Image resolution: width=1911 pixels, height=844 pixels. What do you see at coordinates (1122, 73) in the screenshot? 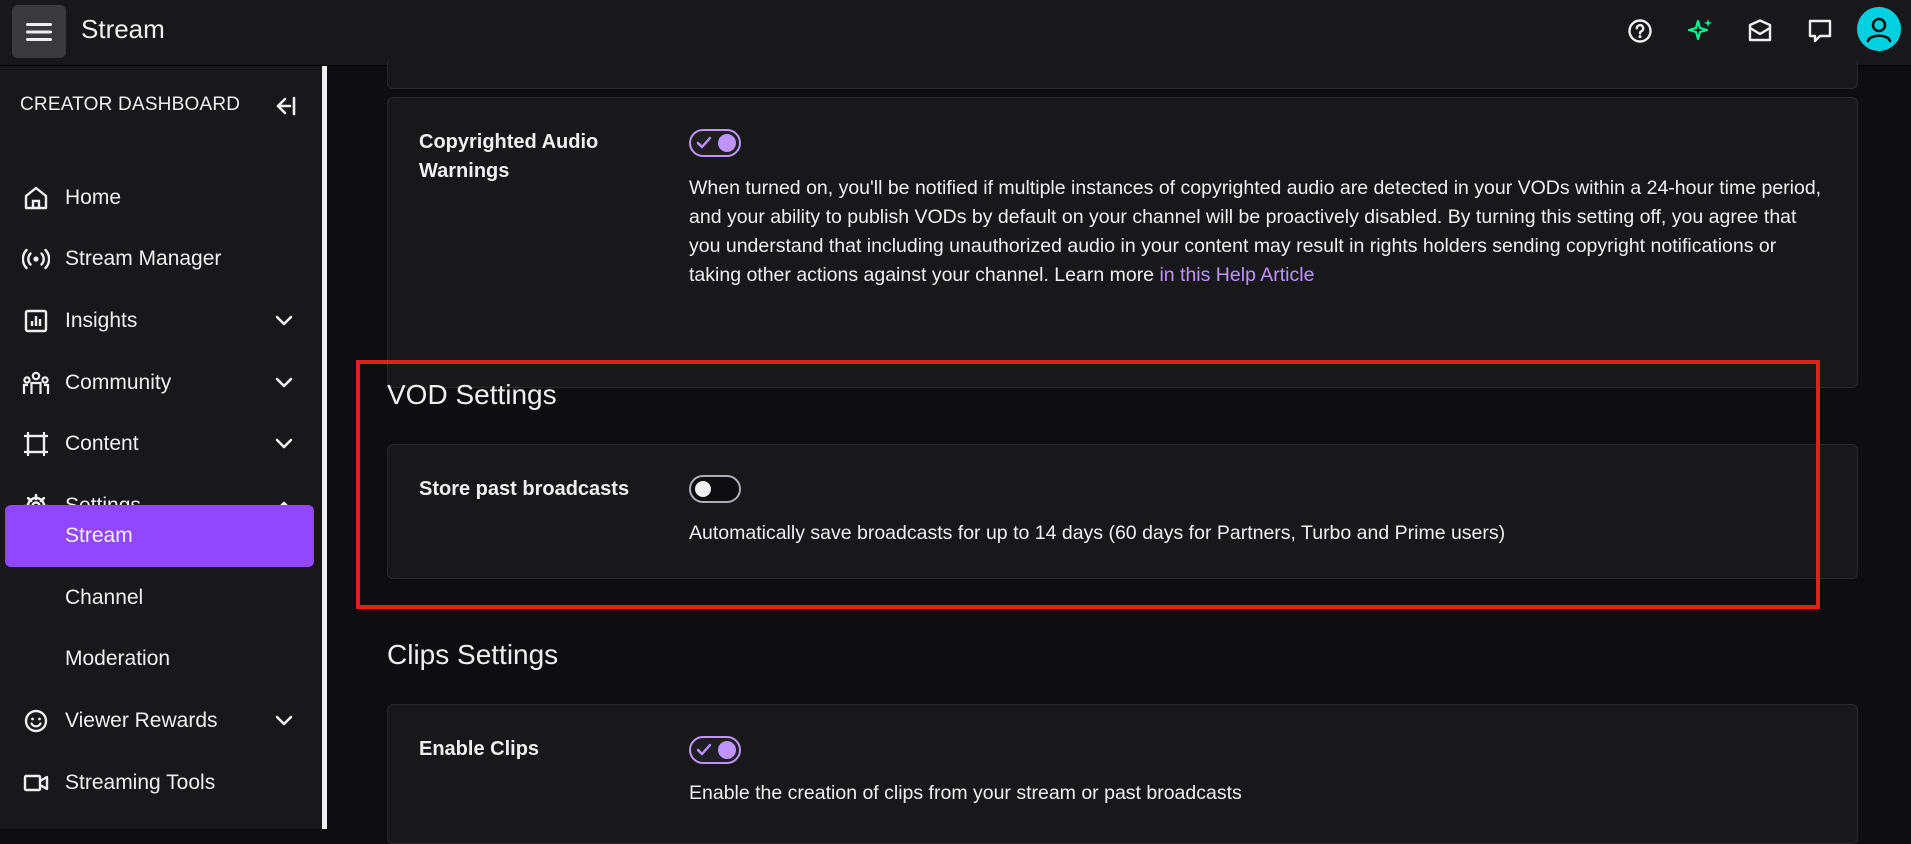
I see `previous-settings-card` at bounding box center [1122, 73].